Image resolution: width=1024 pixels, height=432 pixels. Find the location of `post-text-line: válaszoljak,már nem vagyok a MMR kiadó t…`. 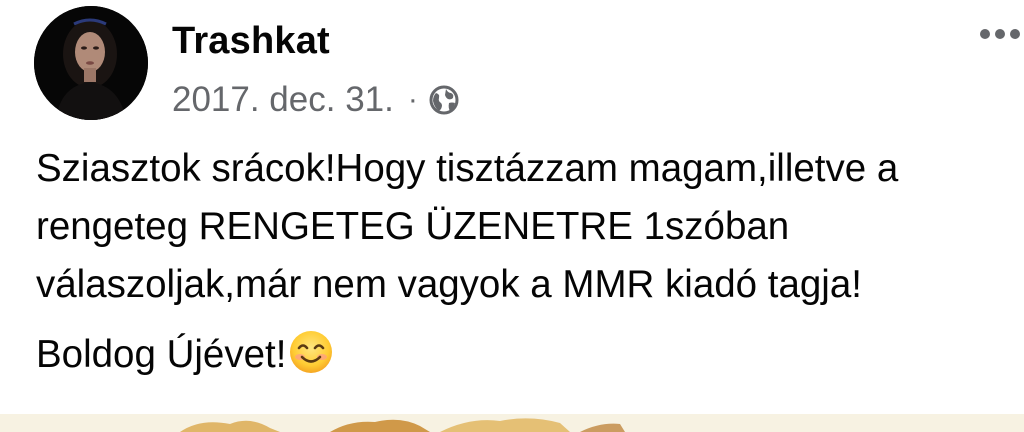

post-text-line: válaszoljak,már nem vagyok a MMR kiadó t… is located at coordinates (449, 284).